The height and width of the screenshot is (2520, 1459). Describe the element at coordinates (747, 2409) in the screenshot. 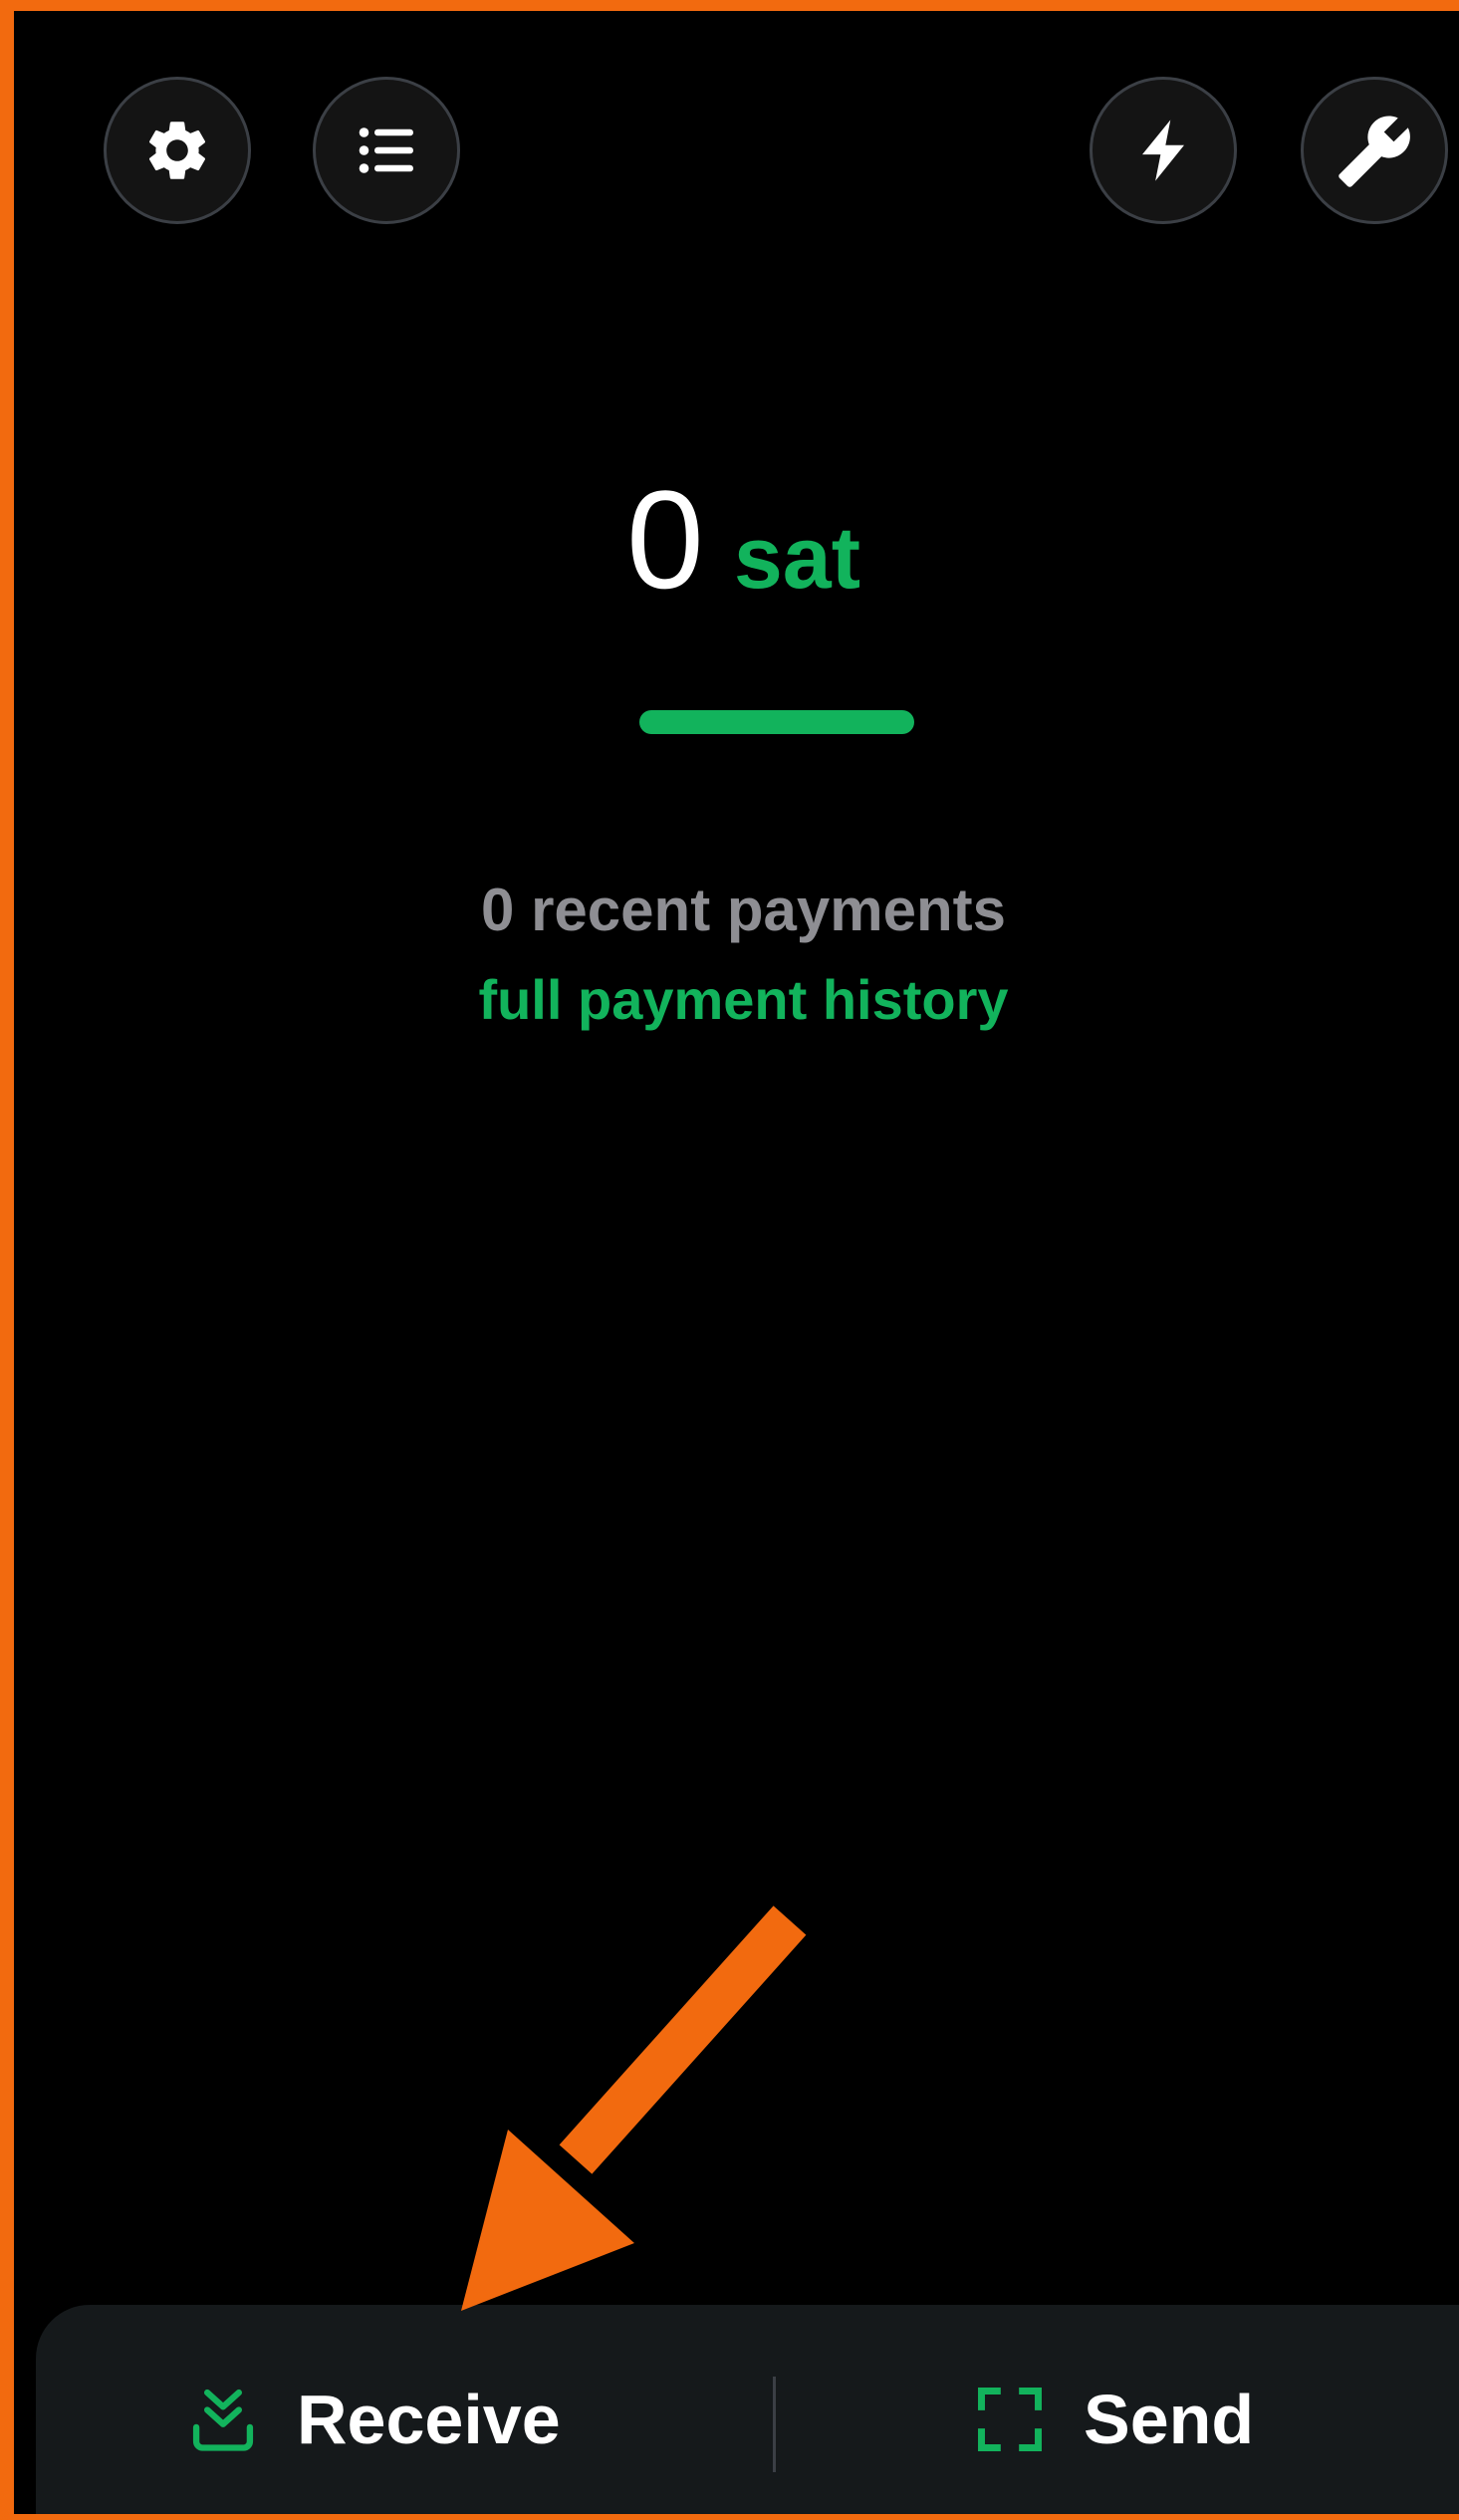

I see `bottom-action-bar: Receive Send` at that location.